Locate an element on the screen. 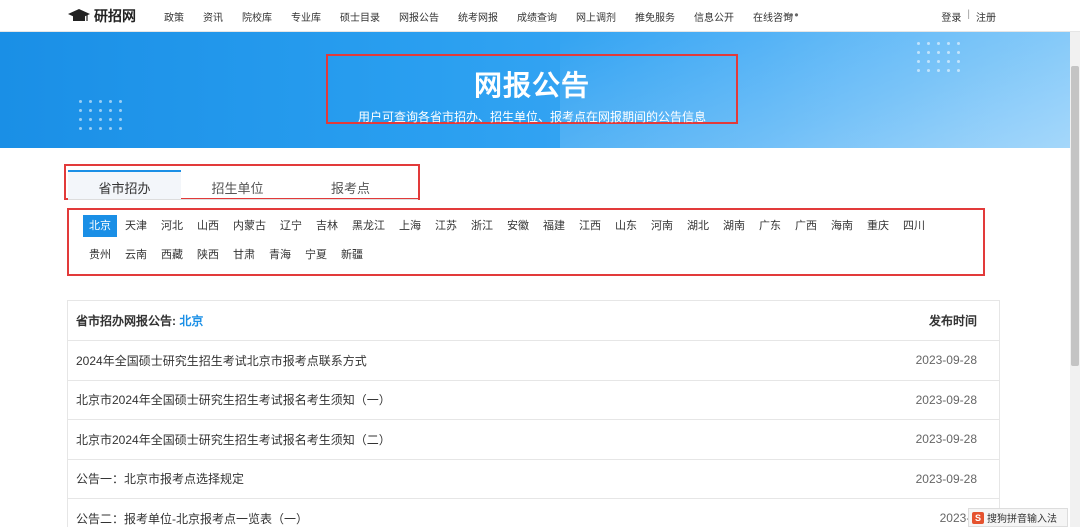 The width and height of the screenshot is (1080, 527). list-item: 2024年全国硕士研究生招生考试北京市报考点联系方式 2023-09-28 is located at coordinates (533, 361).